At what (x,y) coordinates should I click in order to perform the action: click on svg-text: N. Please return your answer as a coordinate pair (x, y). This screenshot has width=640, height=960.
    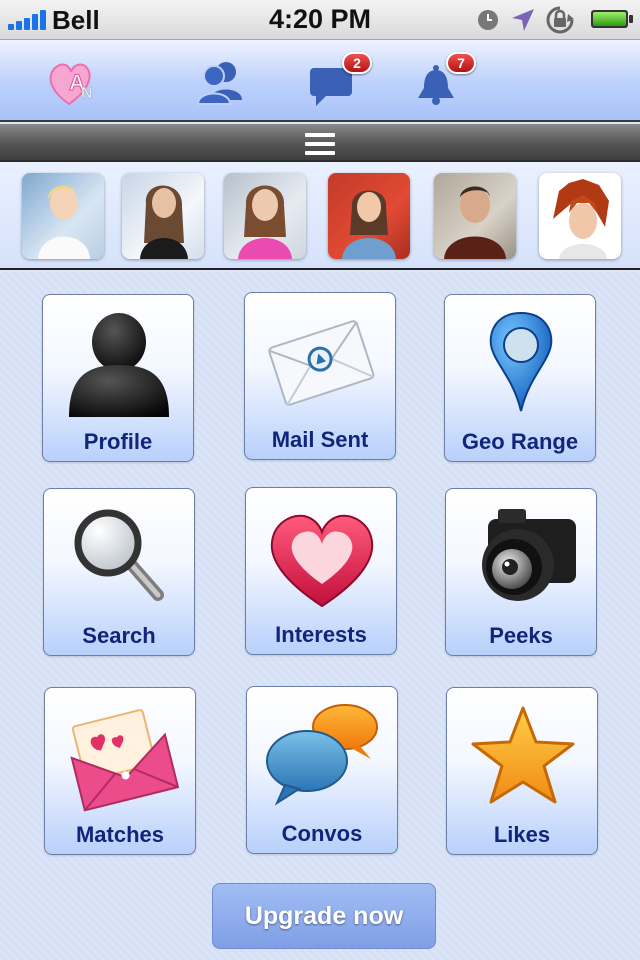
    Looking at the image, I should click on (87, 93).